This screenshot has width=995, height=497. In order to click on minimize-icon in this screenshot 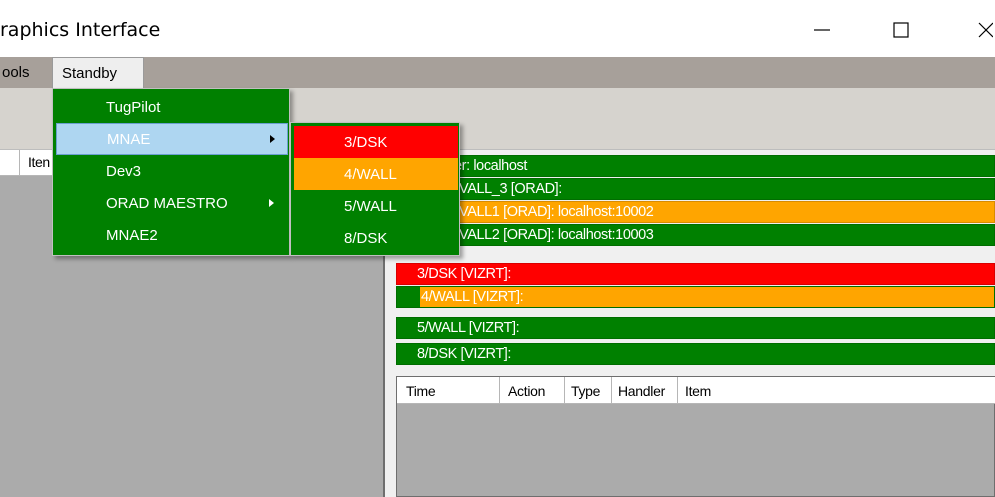, I will do `click(822, 30)`.